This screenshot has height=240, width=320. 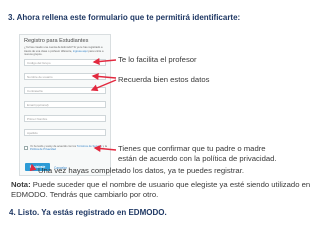 What do you see at coordinates (88, 212) in the screenshot?
I see `step-4-heading: 4. Listo. Ya estás registrado en EDMODO.` at bounding box center [88, 212].